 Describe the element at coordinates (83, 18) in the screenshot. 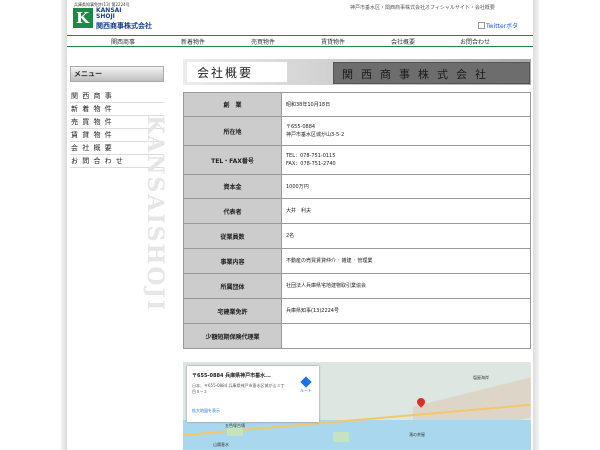

I see `logo-mark-icon: K` at that location.